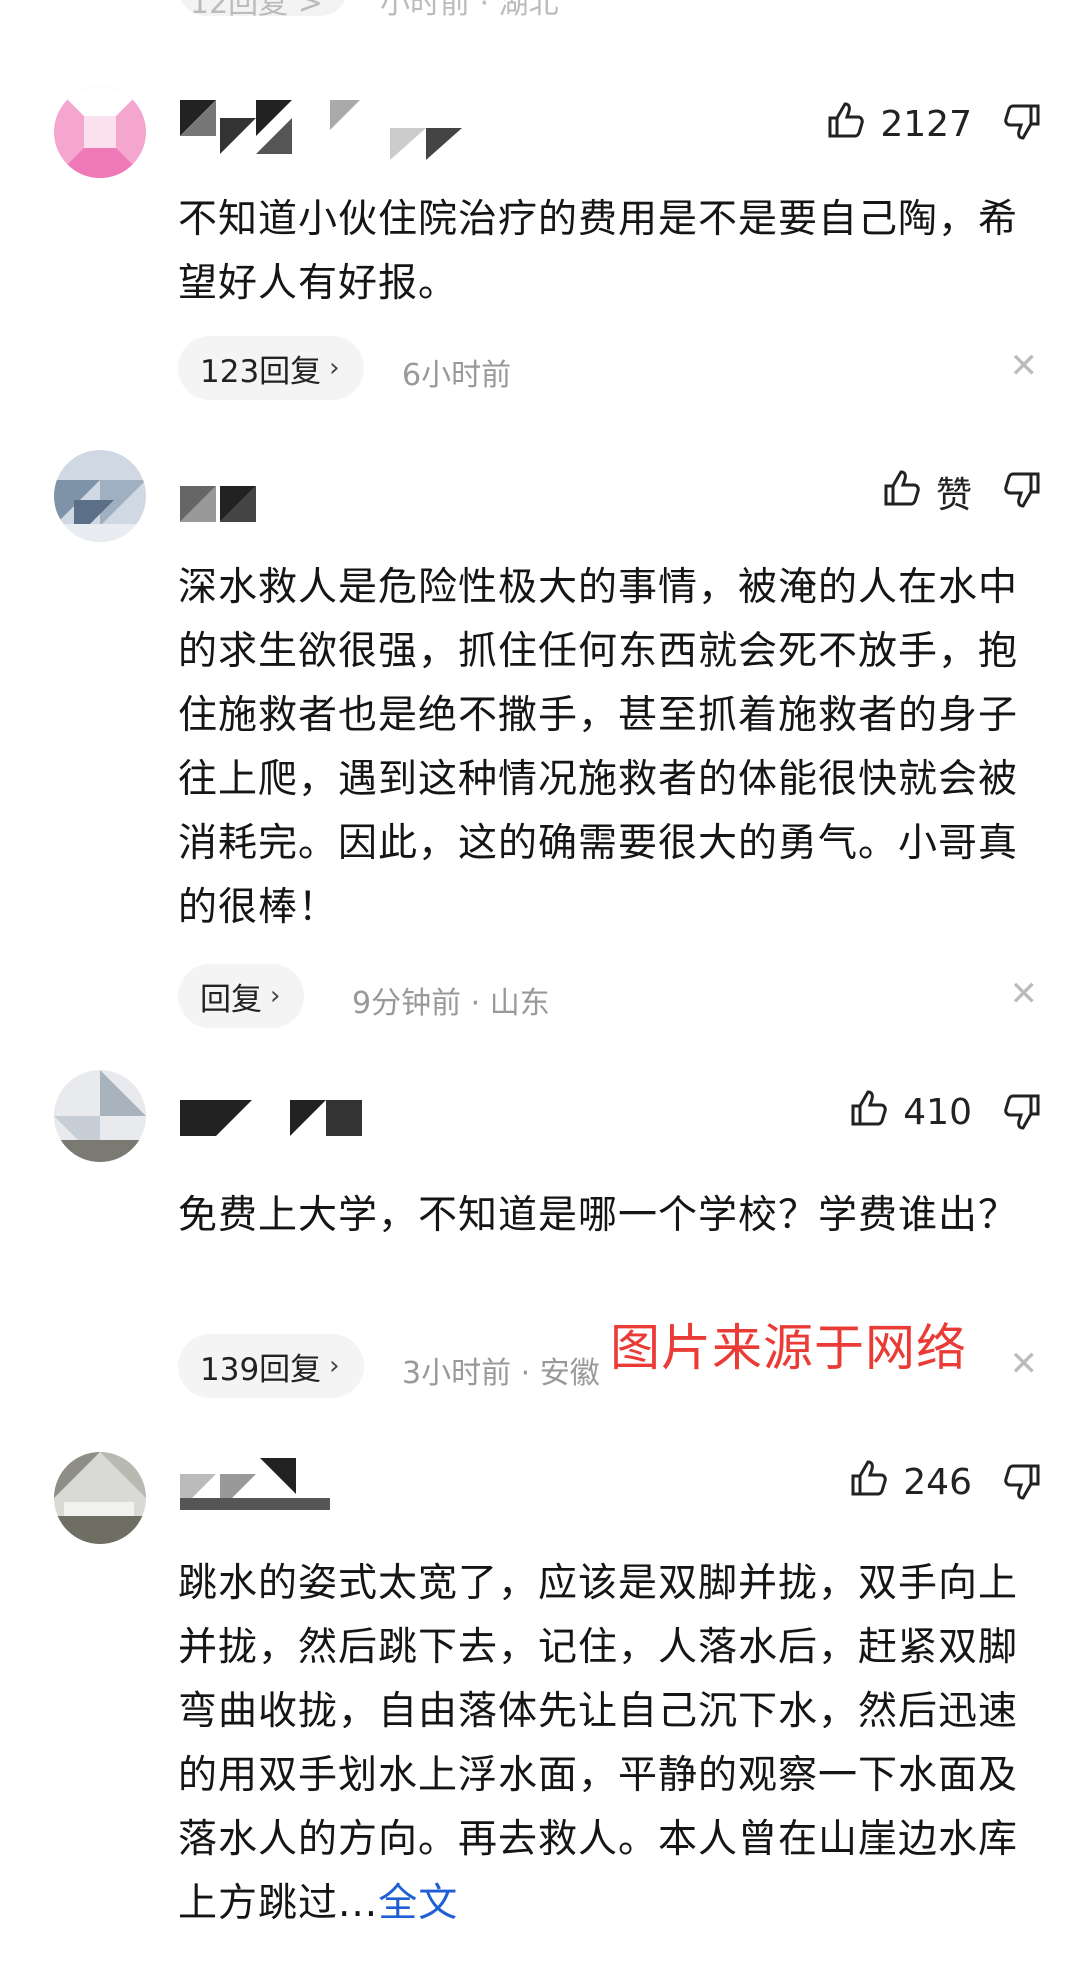 The width and height of the screenshot is (1080, 1965). What do you see at coordinates (418, 1903) in the screenshot?
I see `full-text-link: 全文` at bounding box center [418, 1903].